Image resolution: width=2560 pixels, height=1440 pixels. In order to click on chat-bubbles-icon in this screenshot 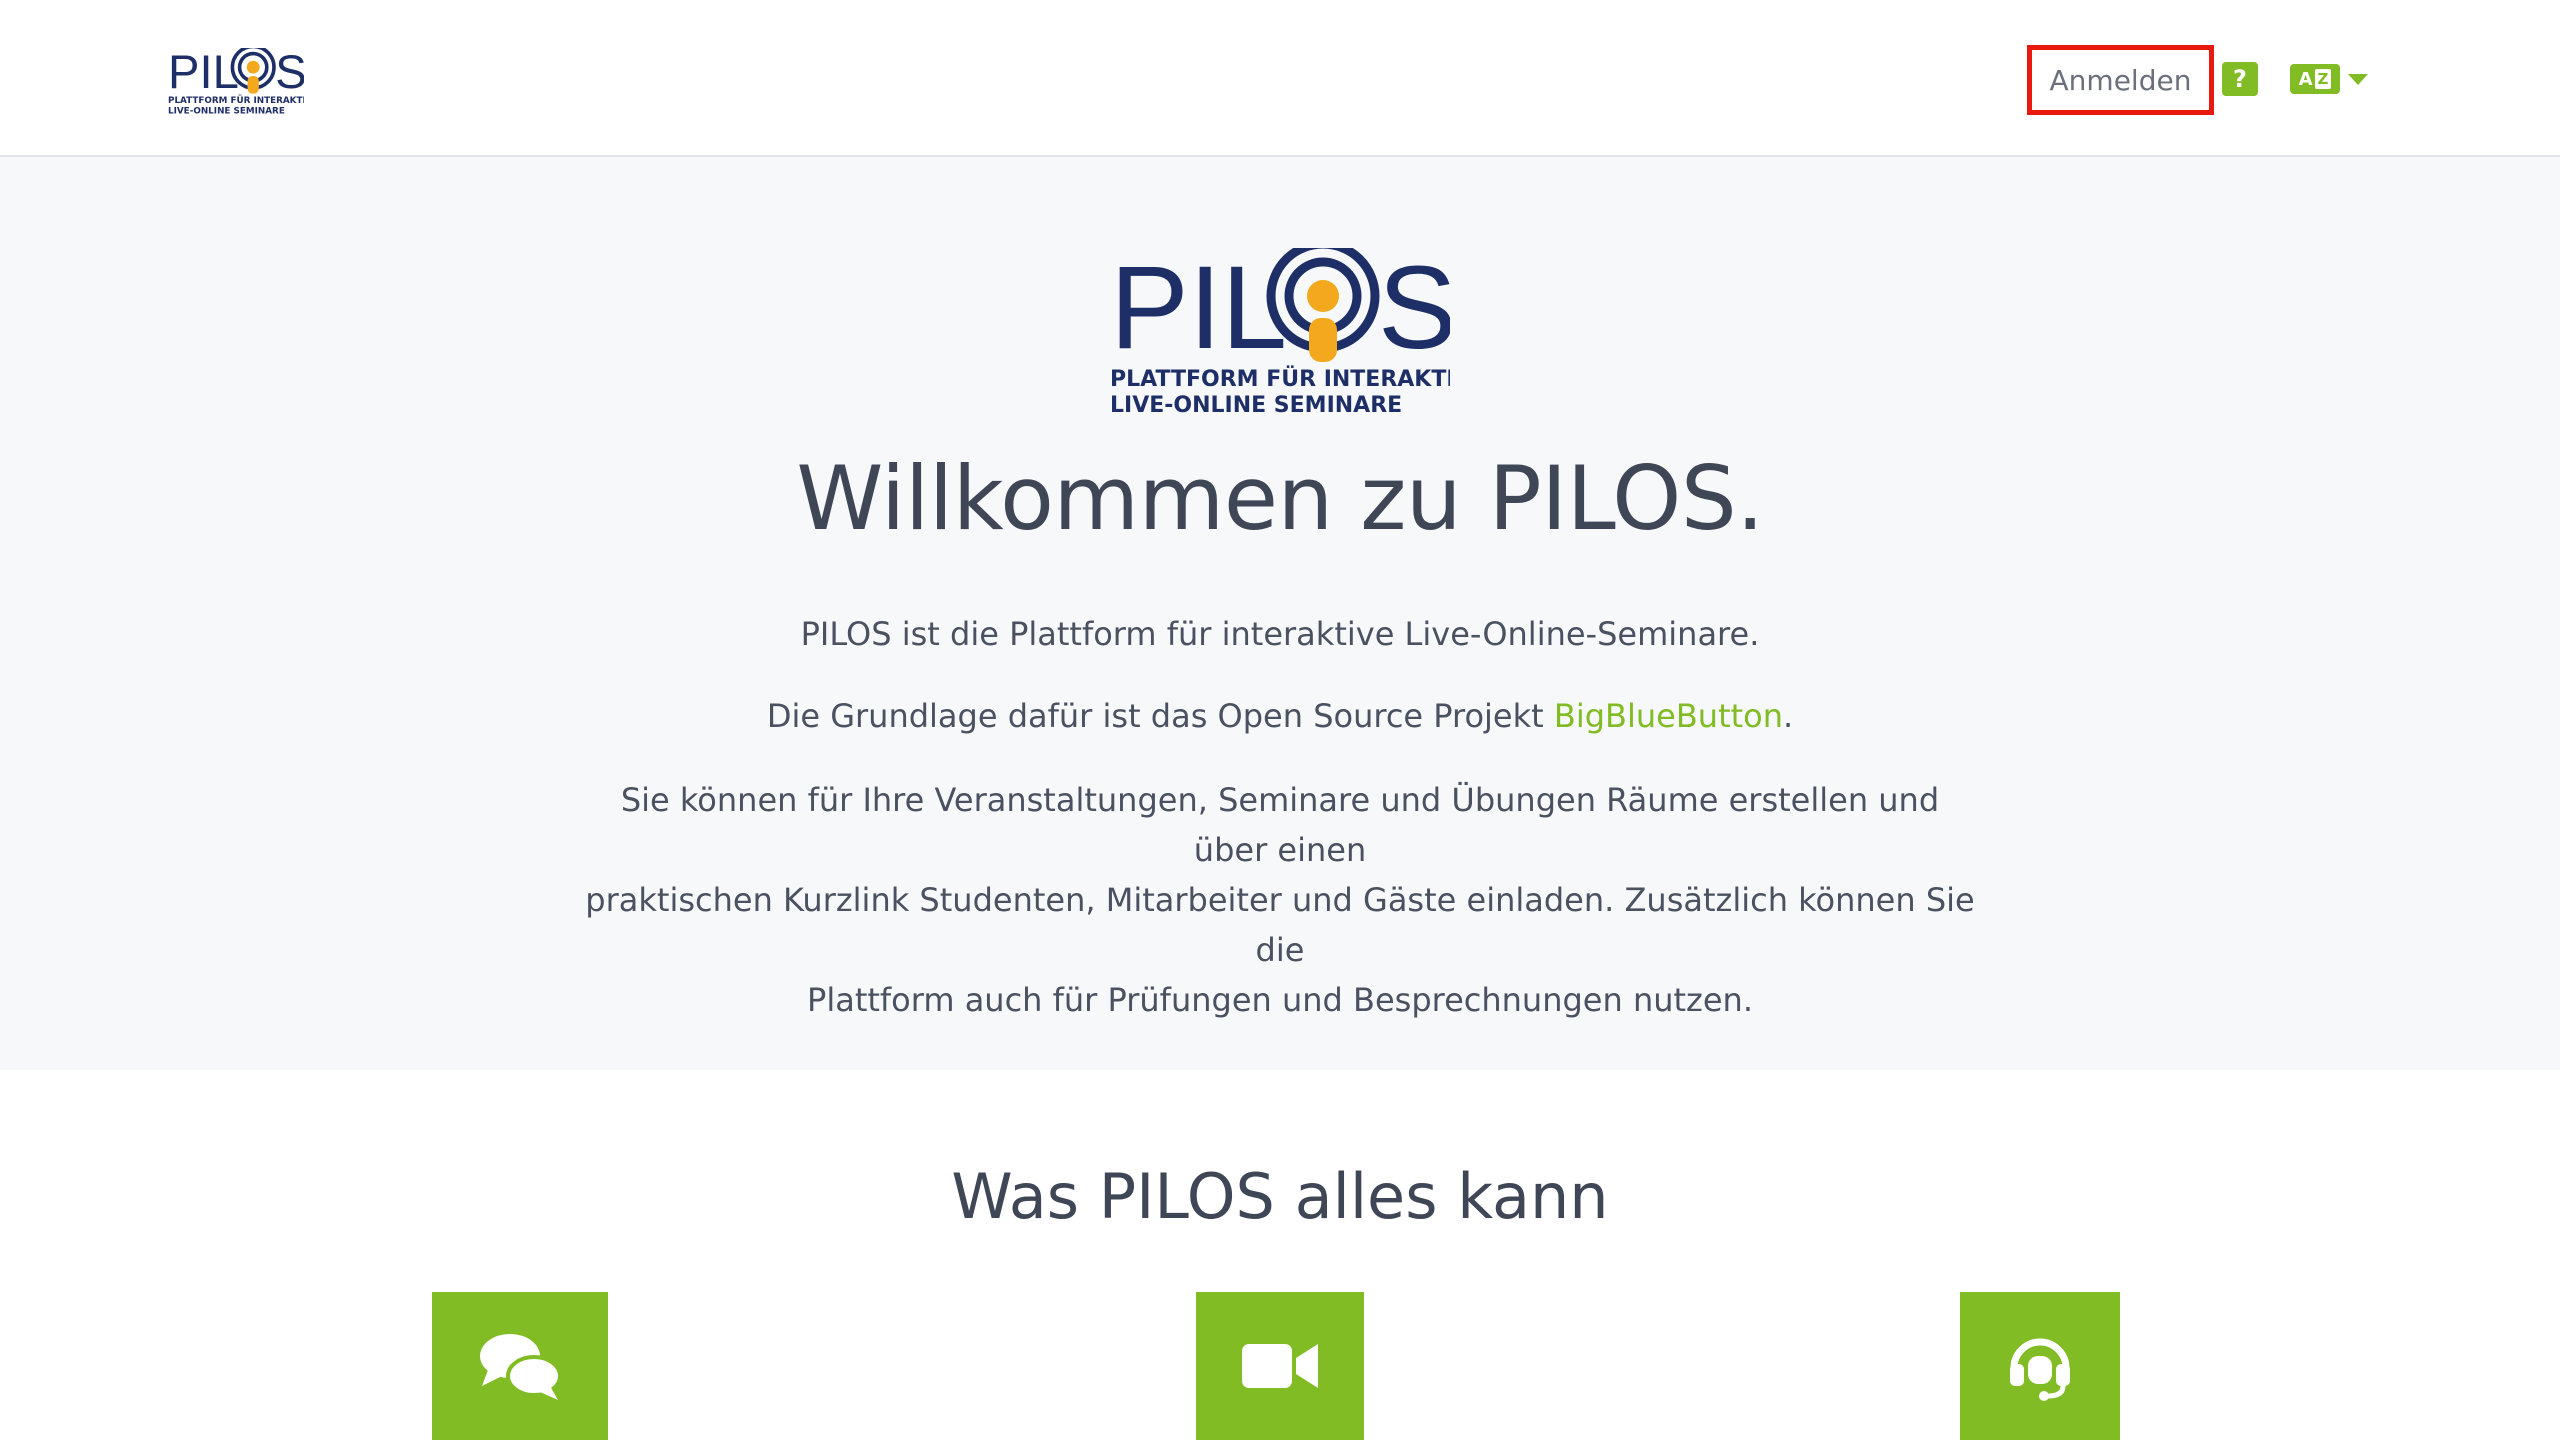, I will do `click(521, 1367)`.